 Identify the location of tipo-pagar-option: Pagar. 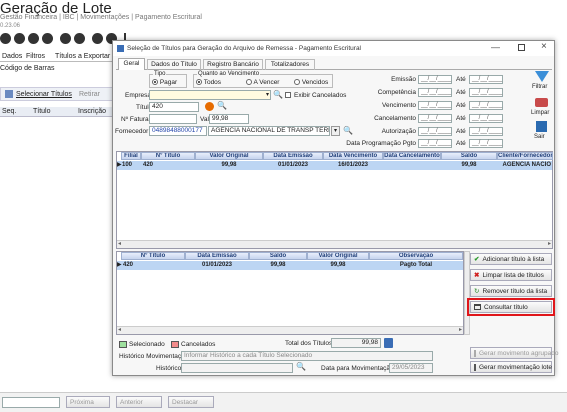
(164, 82).